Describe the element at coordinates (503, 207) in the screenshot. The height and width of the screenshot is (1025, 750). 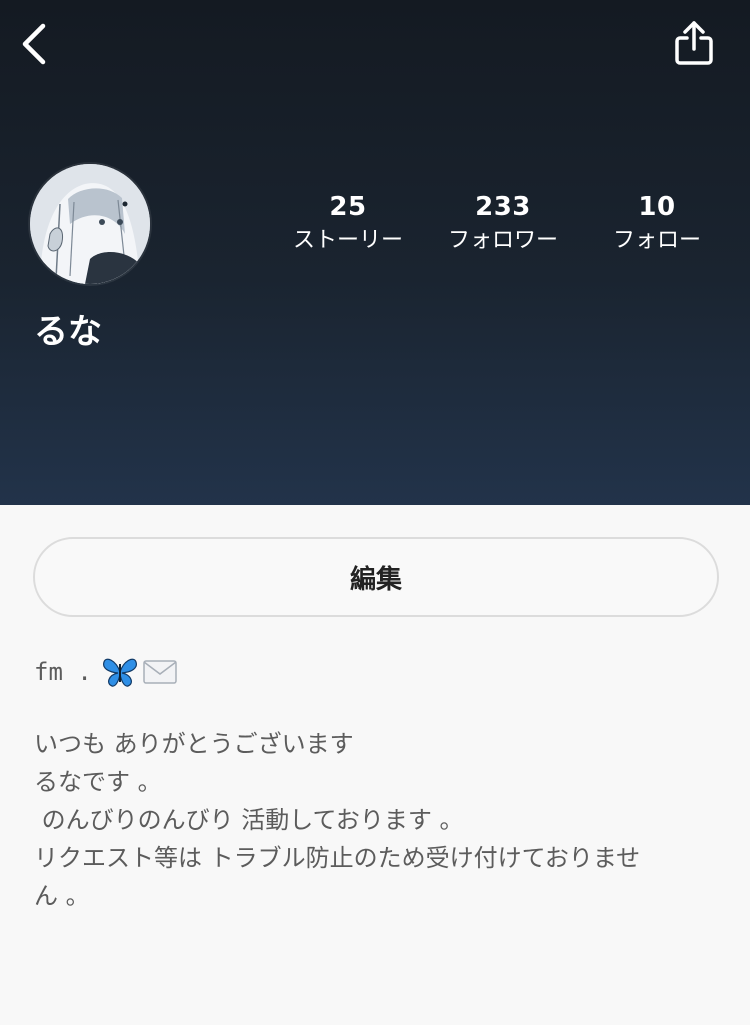
I see `stat-followers-count: 233` at that location.